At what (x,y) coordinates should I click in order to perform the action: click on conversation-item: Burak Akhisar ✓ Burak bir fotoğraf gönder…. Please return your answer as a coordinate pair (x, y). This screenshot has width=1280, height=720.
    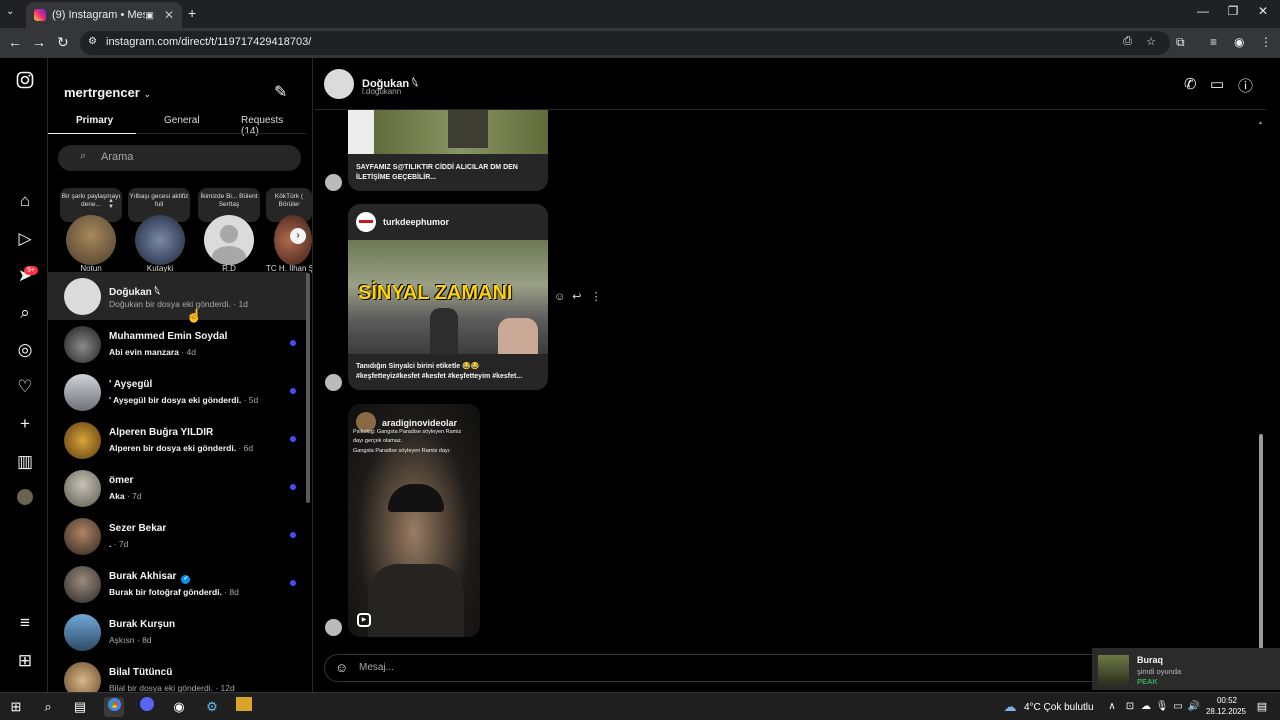
    Looking at the image, I should click on (178, 584).